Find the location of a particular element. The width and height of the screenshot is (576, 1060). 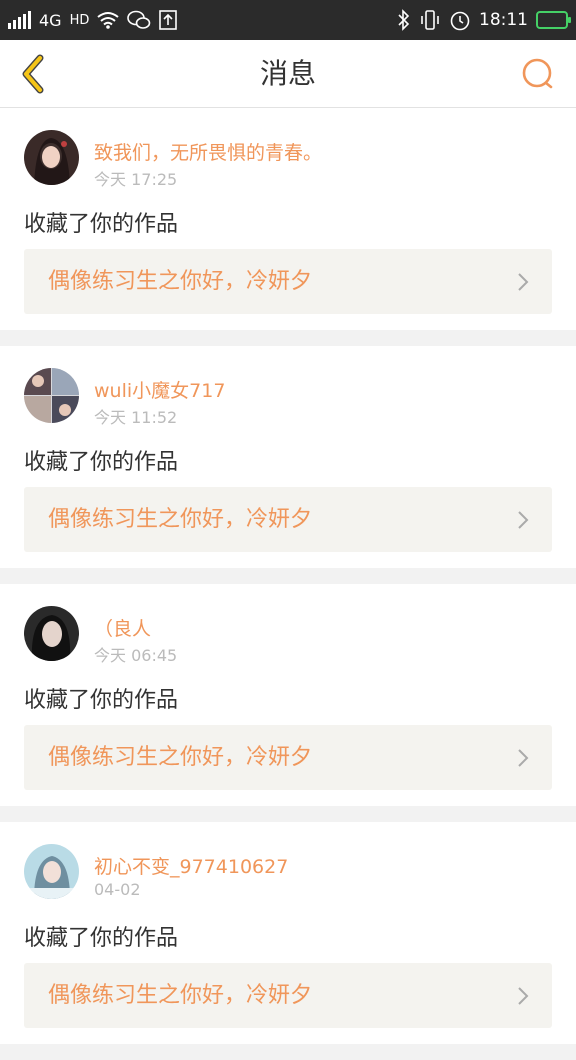

status-bar-left: 4G HD is located at coordinates (93, 20).